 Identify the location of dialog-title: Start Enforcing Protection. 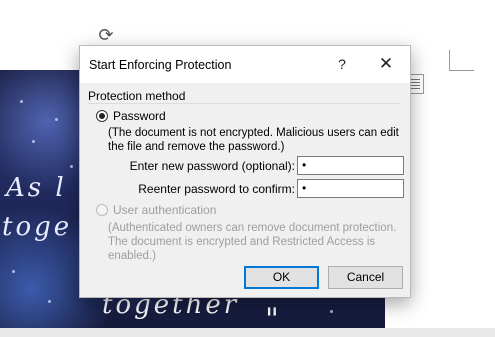
(160, 65).